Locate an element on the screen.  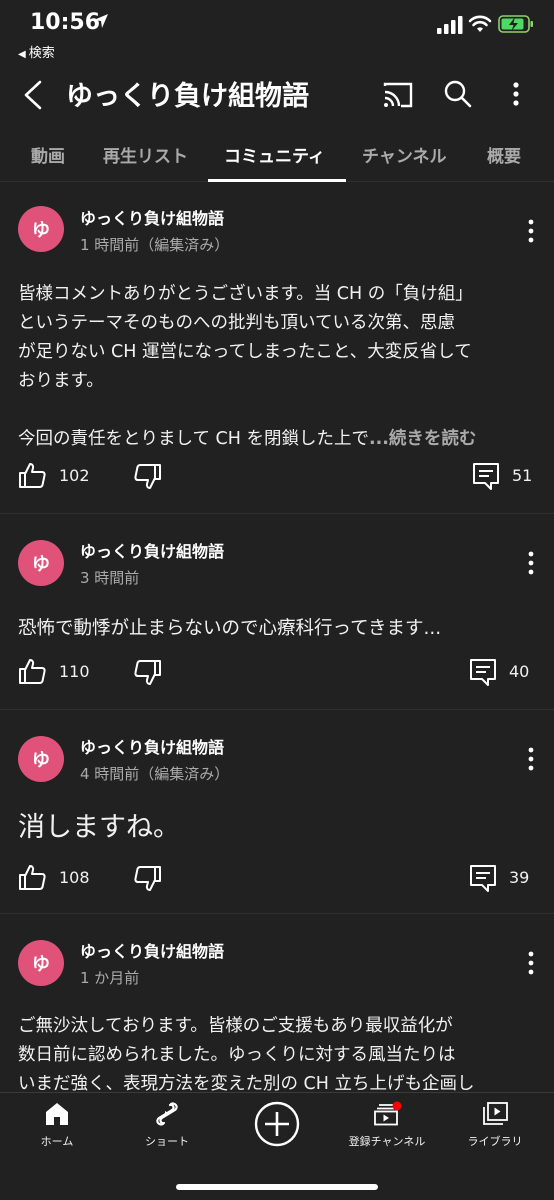
nav-library: ライブラリ is located at coordinates (495, 1125).